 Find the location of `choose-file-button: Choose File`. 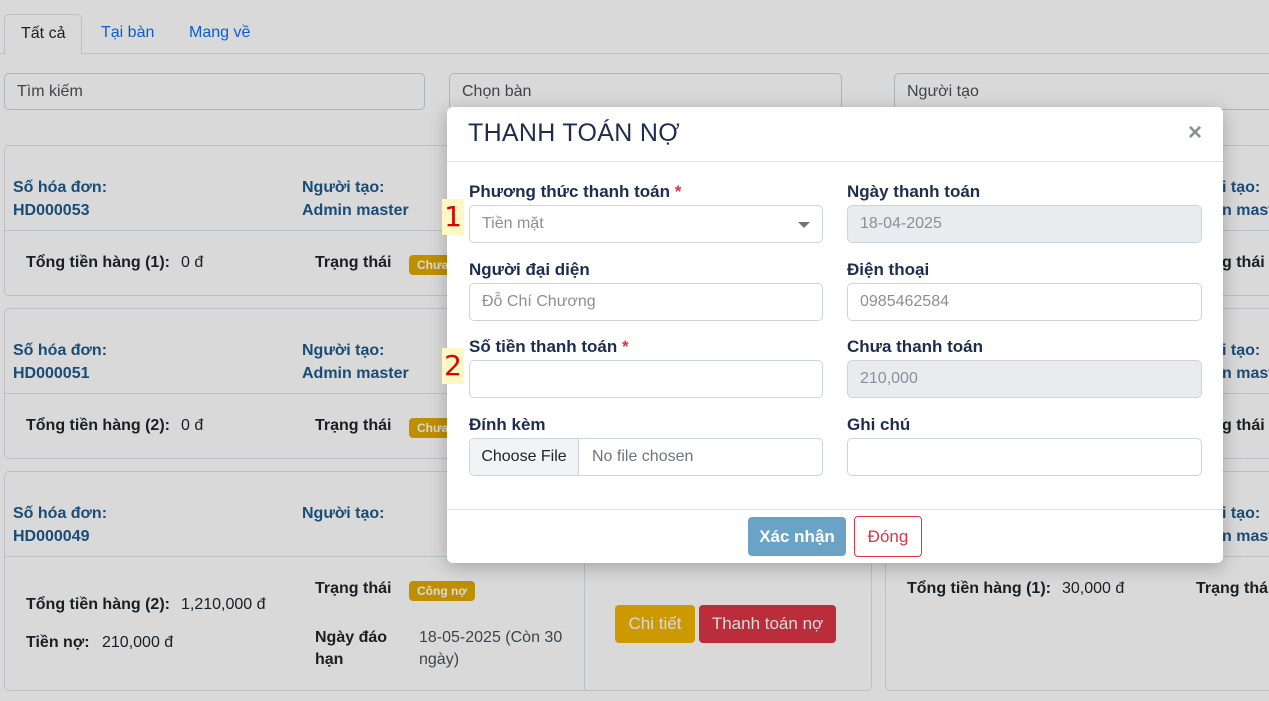

choose-file-button: Choose File is located at coordinates (524, 457).